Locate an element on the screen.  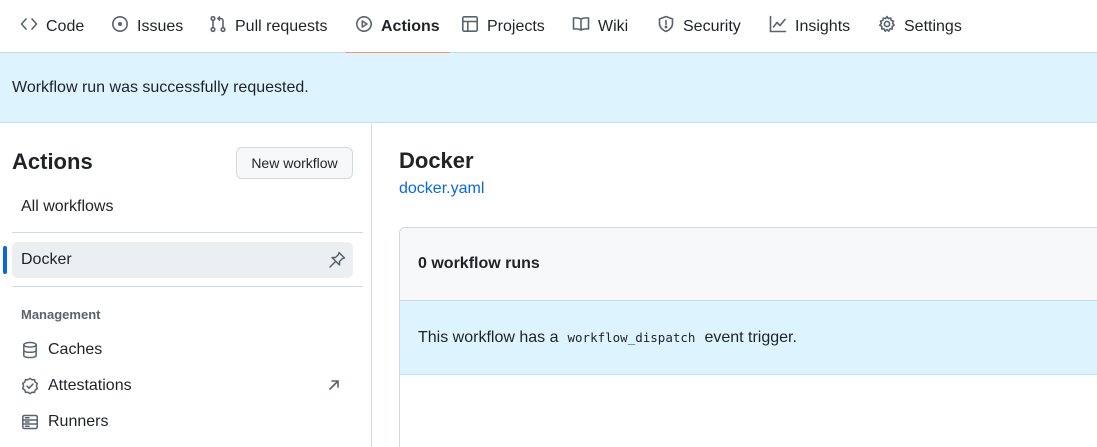
sidebar-item-attestations: Attestations is located at coordinates (76, 386).